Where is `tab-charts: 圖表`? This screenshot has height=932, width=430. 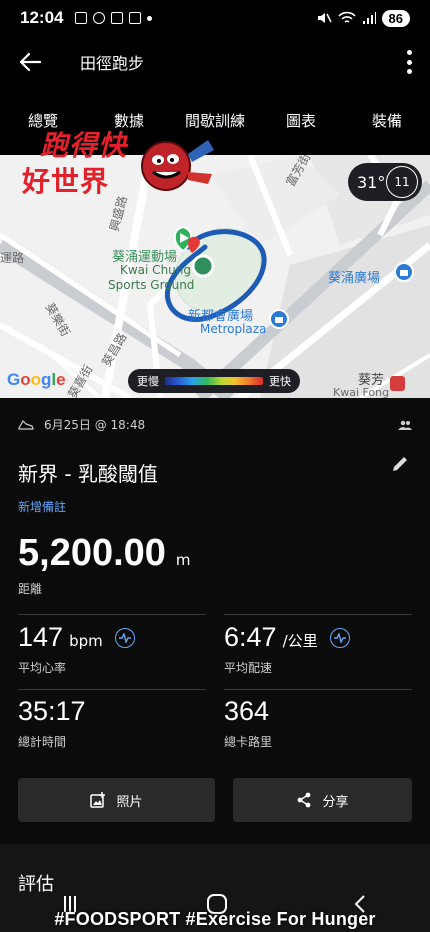
tab-charts: 圖表 is located at coordinates (301, 120).